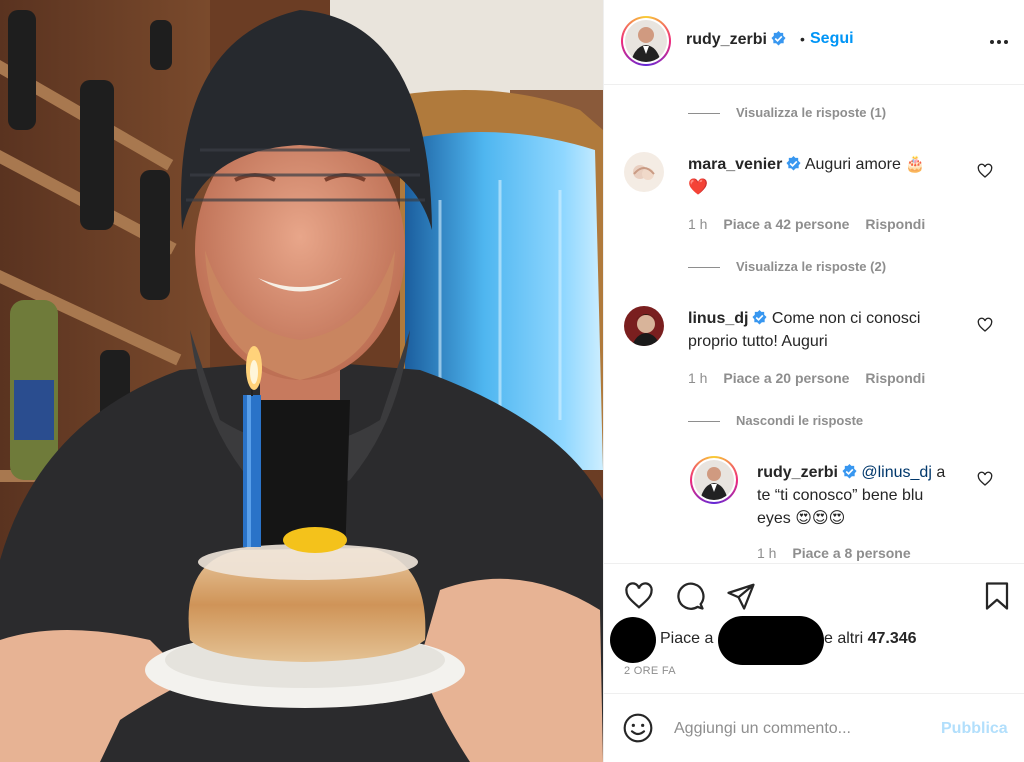  I want to click on reply-time: 1 h, so click(767, 553).